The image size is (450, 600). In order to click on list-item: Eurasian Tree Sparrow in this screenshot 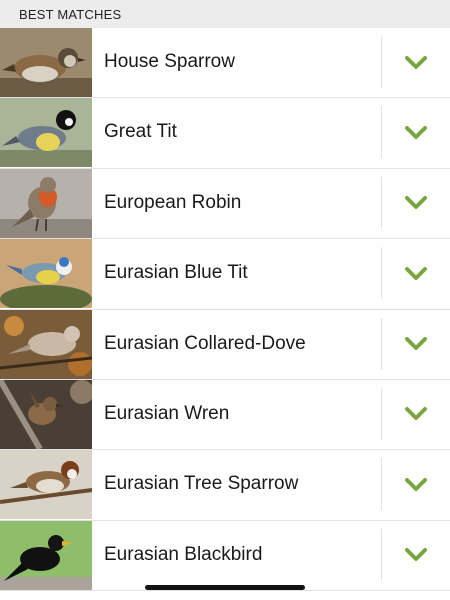, I will do `click(225, 485)`.